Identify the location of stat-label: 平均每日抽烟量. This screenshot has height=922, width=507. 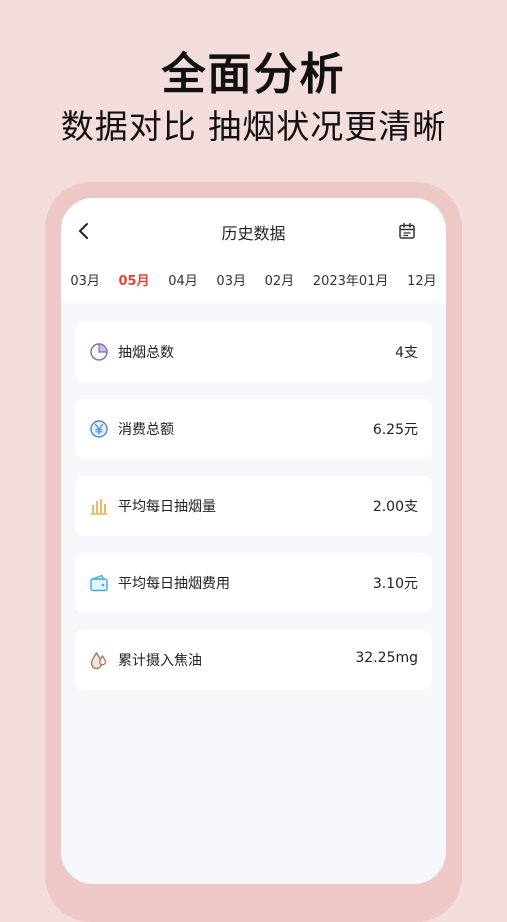
(167, 507).